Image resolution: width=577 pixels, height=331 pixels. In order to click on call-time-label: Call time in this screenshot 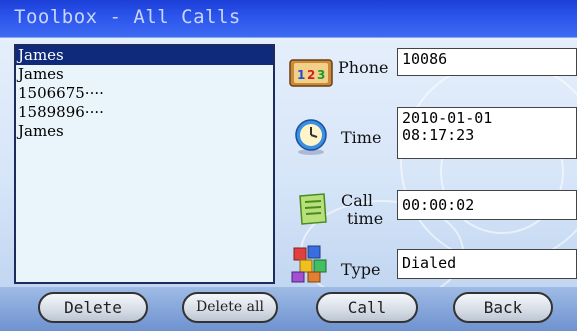, I will do `click(362, 210)`.